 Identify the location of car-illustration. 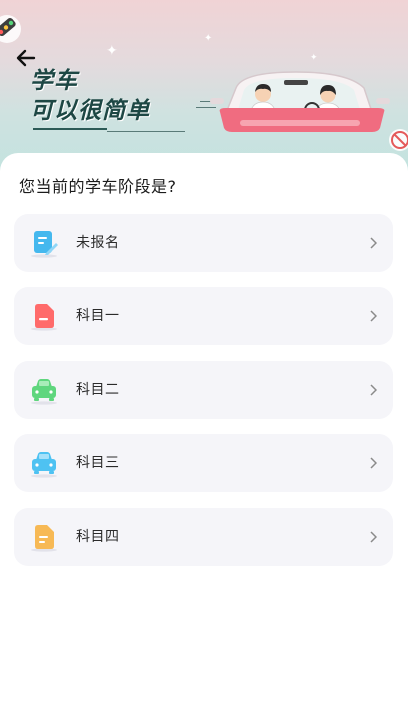
(300, 101).